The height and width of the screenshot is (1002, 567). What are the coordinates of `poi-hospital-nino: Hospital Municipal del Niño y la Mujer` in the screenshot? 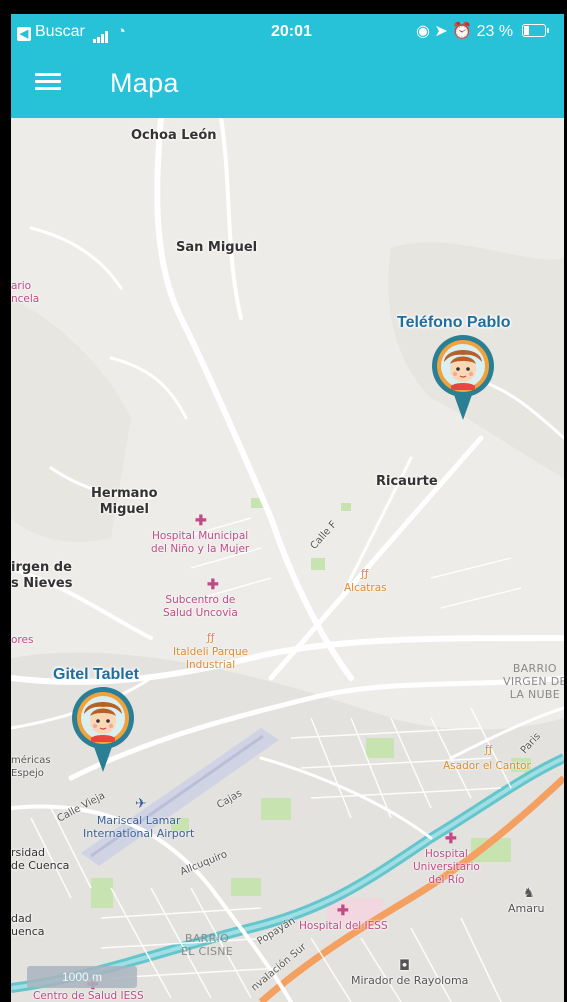 It's located at (200, 543).